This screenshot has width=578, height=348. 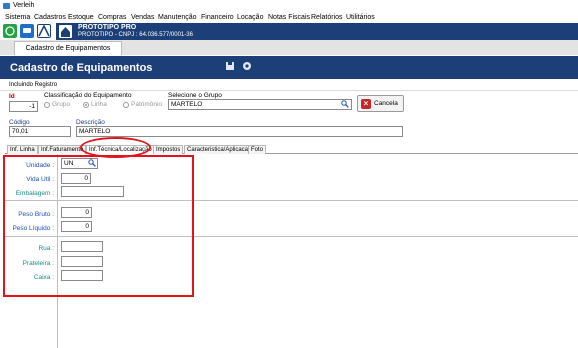 I want to click on cancel-button-label: Cancela, so click(x=386, y=103).